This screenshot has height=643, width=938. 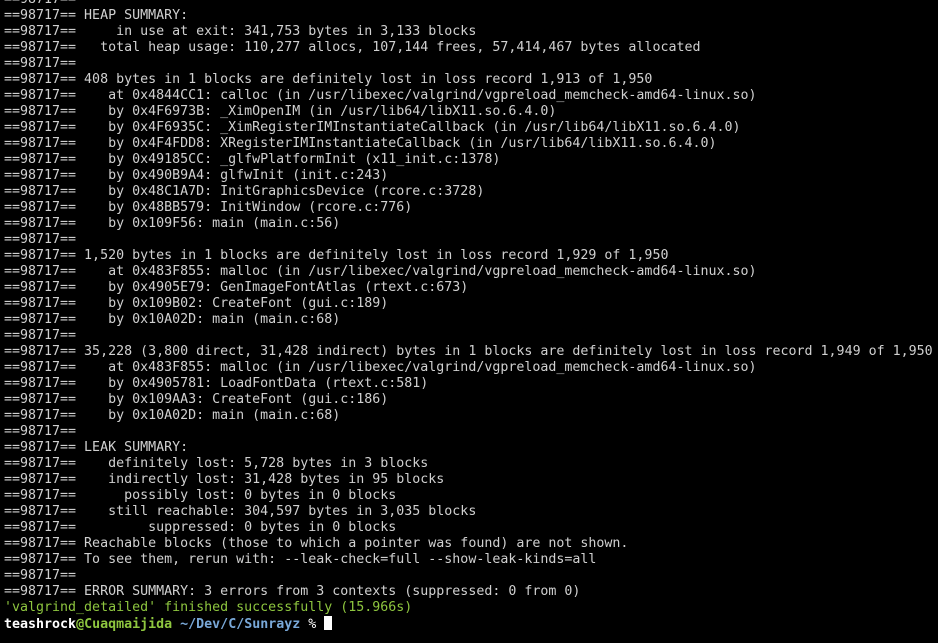 What do you see at coordinates (240, 624) in the screenshot?
I see `prompt-path: ~/Dev/C/Sunrayz` at bounding box center [240, 624].